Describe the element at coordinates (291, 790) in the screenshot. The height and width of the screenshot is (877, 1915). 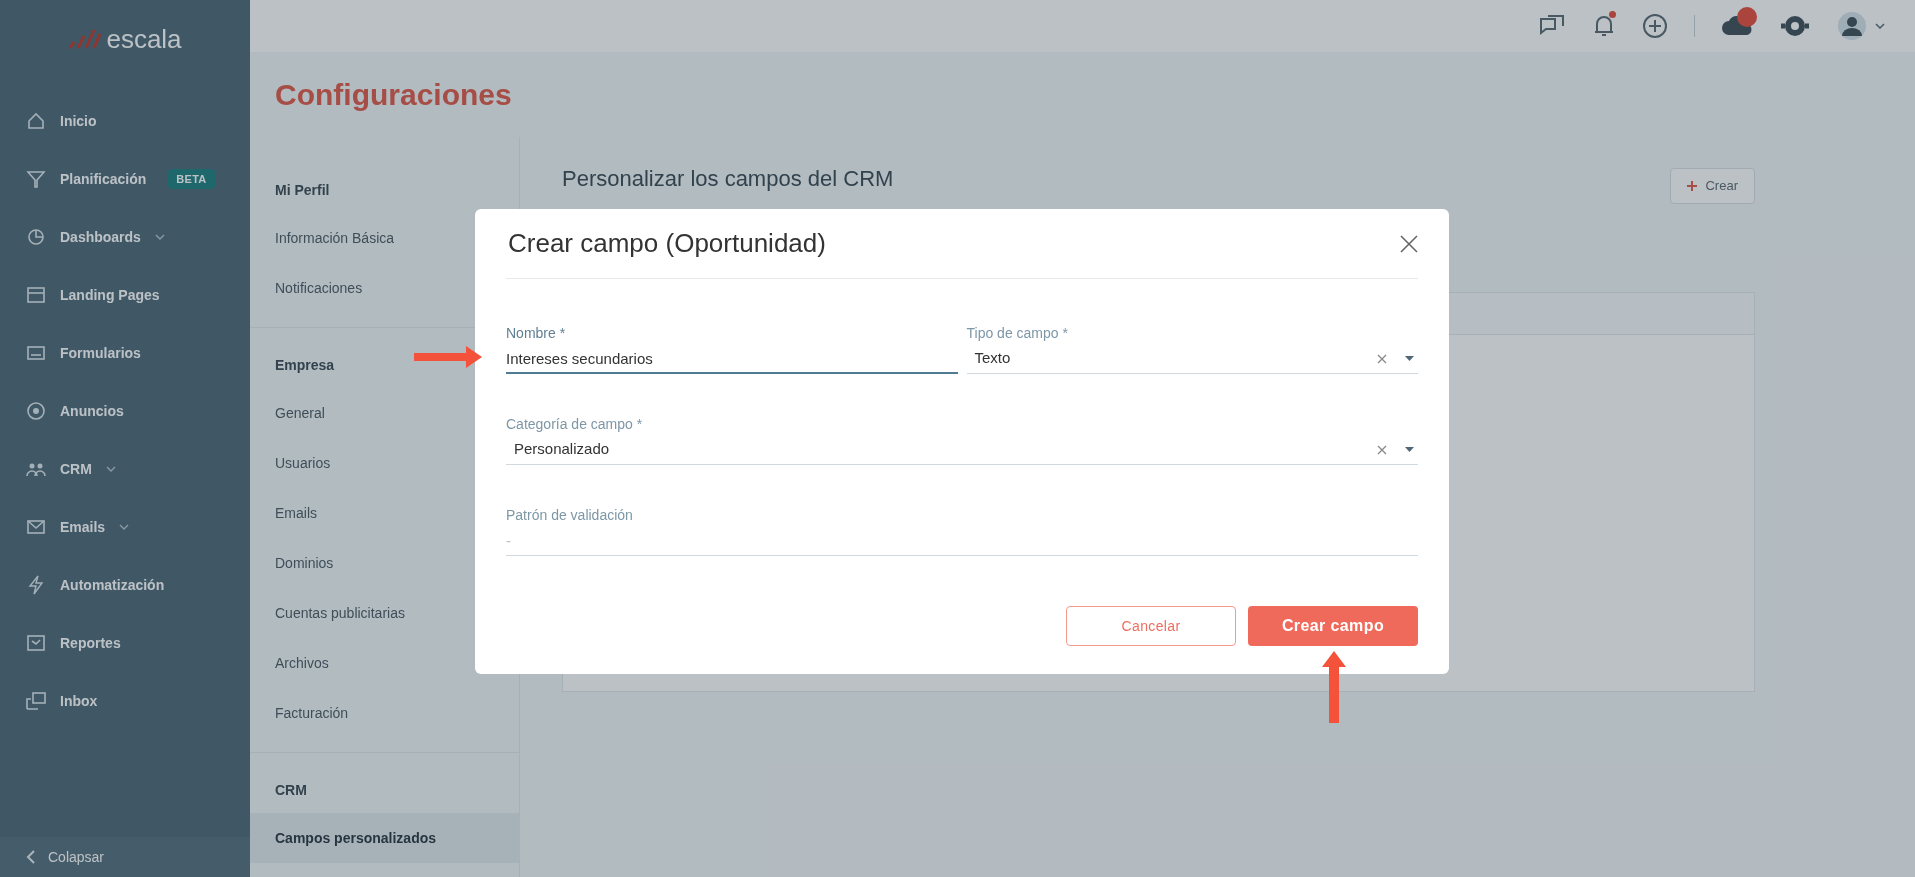
I see `settings-group-heading: CRM` at that location.